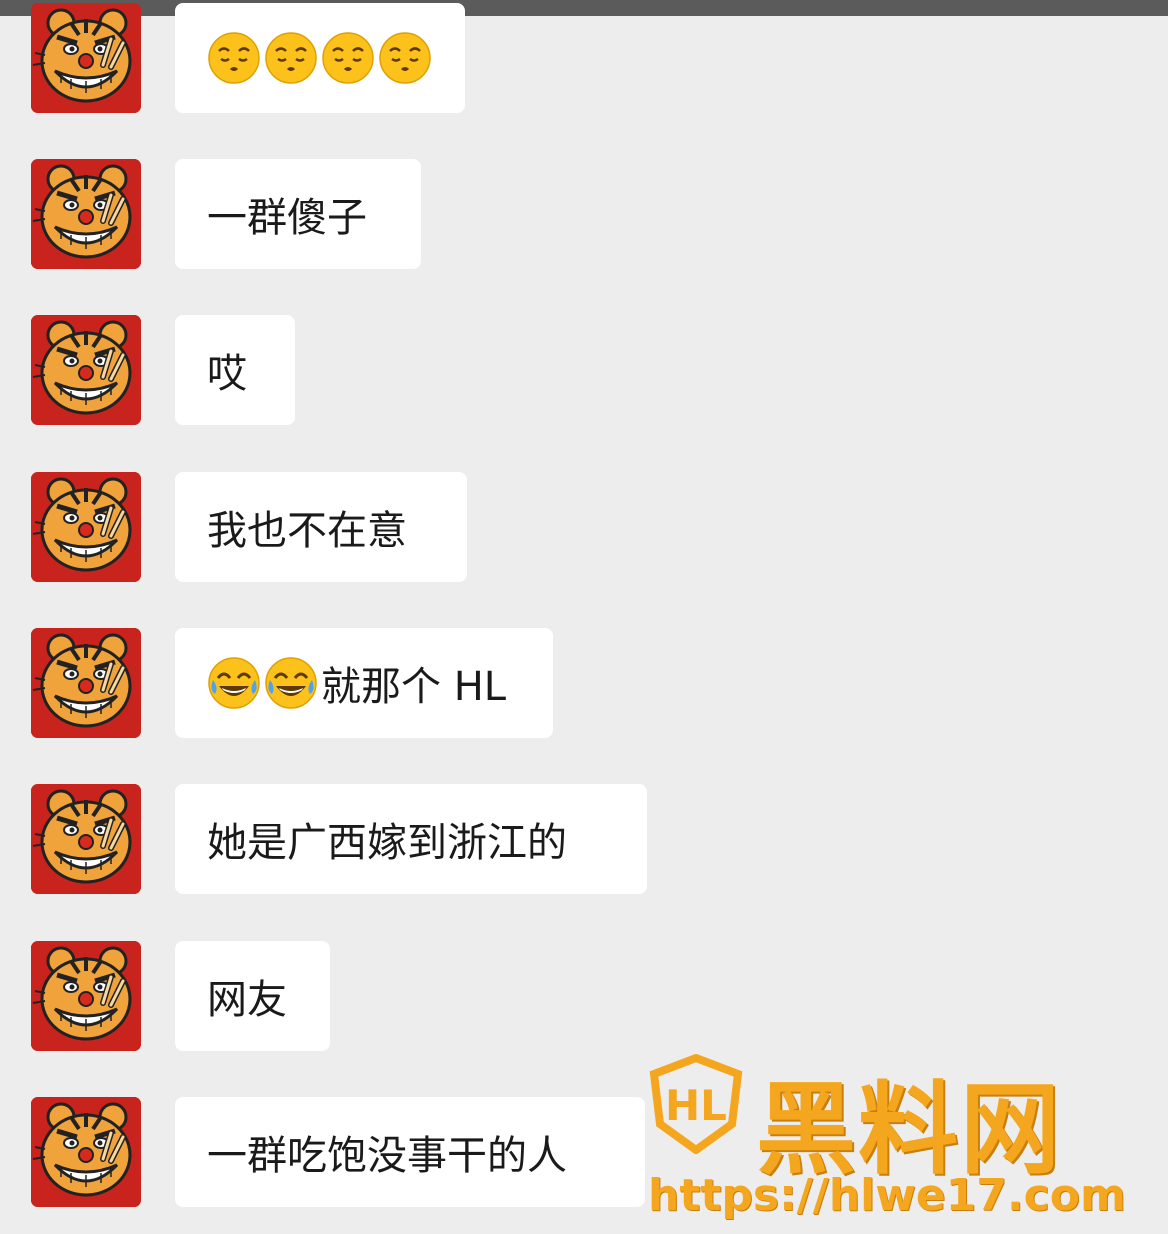  What do you see at coordinates (320, 58) in the screenshot?
I see `message-bubble` at bounding box center [320, 58].